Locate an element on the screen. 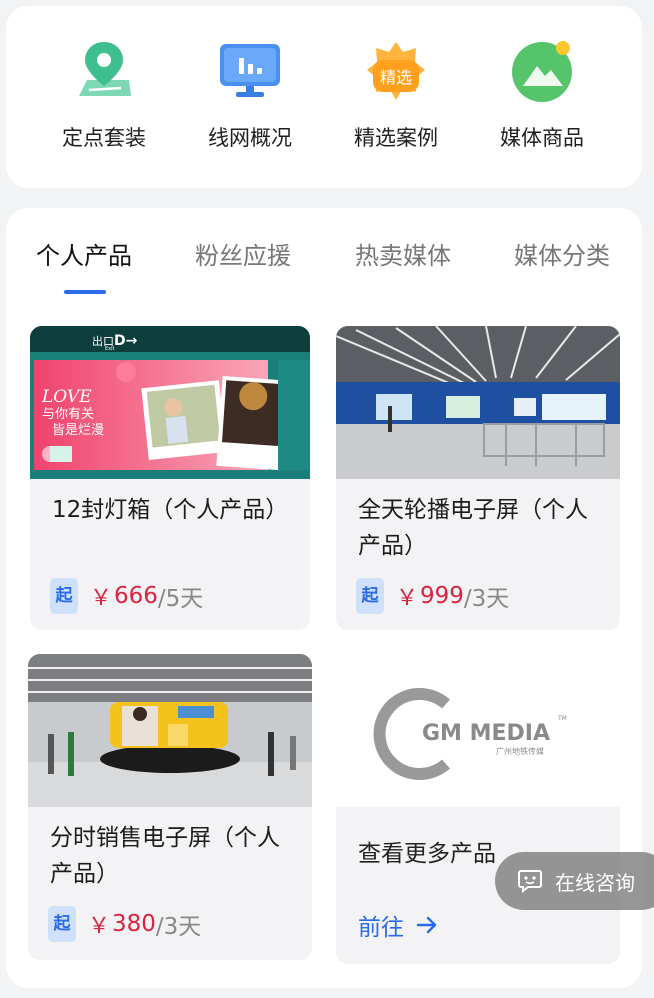  logo-sub: 广州地铁传媒 is located at coordinates (520, 751).